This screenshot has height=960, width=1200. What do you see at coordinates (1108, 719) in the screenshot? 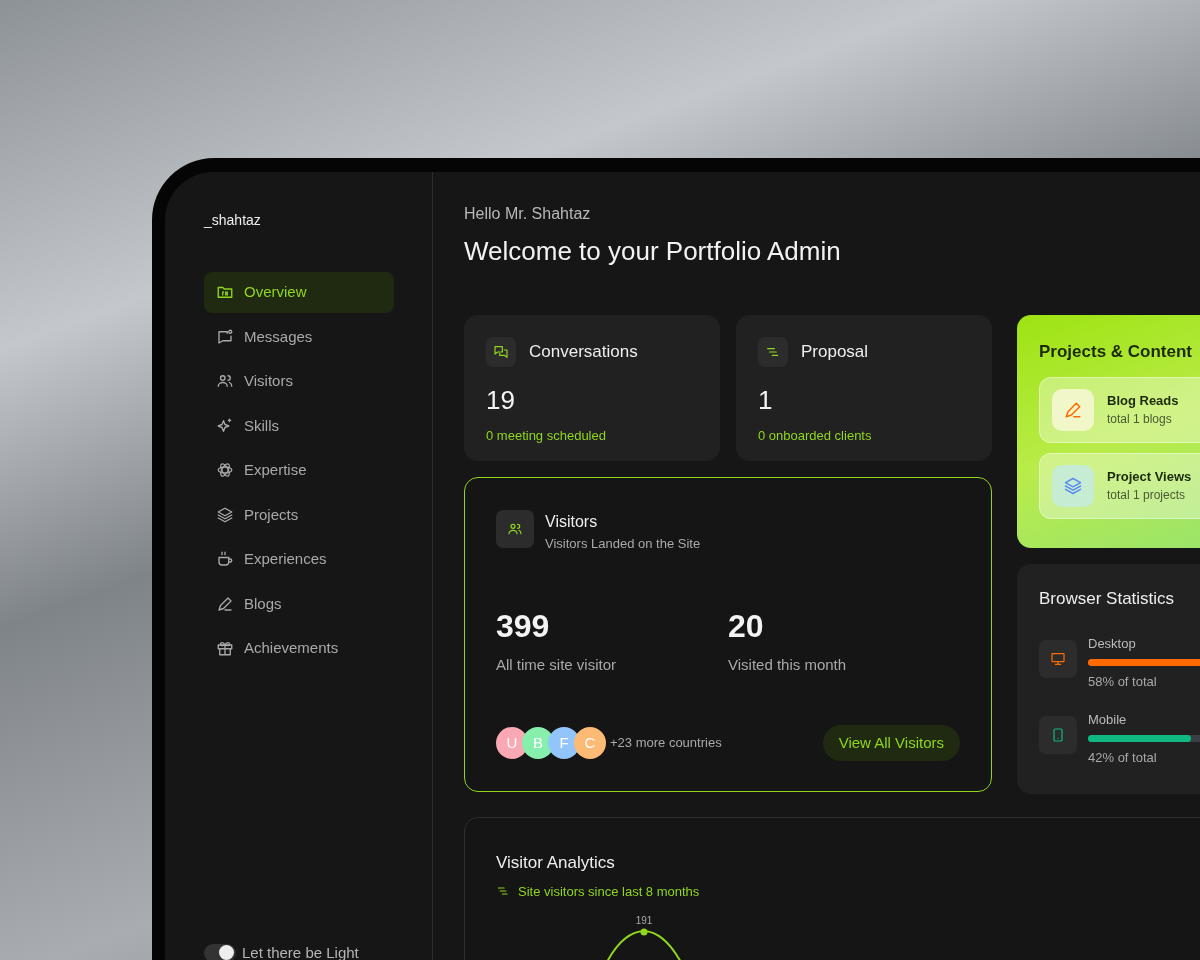
I see `device-name: Mobile` at bounding box center [1108, 719].